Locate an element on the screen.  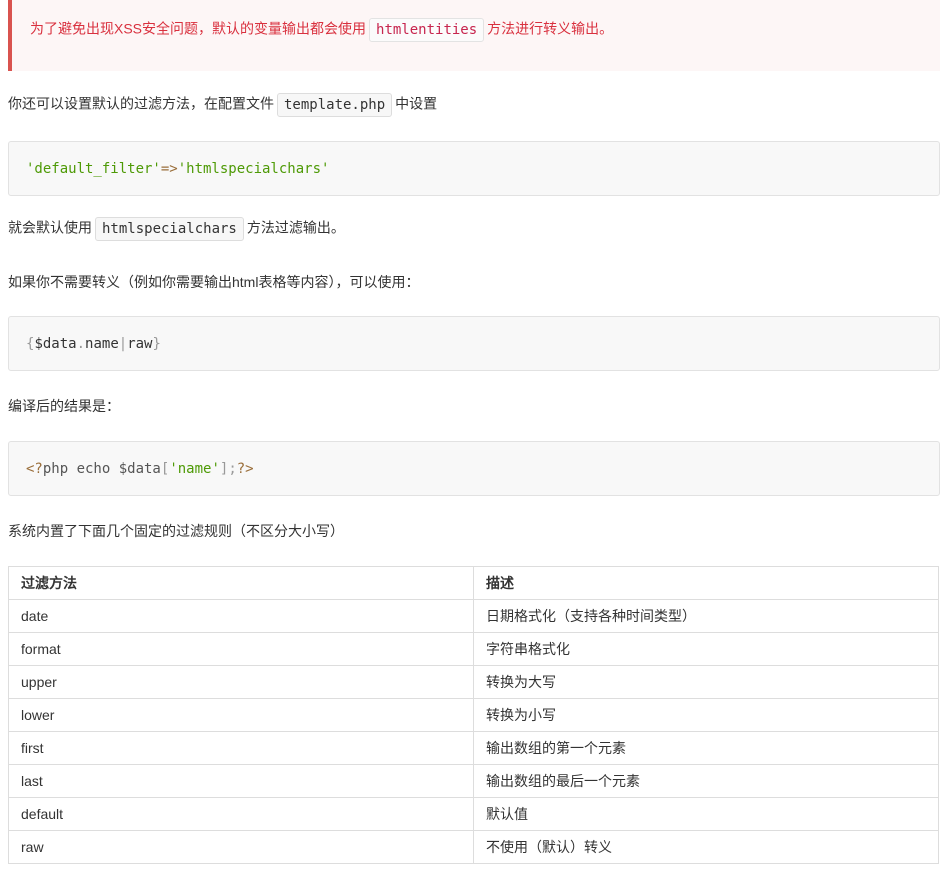
filter-name-cell: format is located at coordinates (241, 649).